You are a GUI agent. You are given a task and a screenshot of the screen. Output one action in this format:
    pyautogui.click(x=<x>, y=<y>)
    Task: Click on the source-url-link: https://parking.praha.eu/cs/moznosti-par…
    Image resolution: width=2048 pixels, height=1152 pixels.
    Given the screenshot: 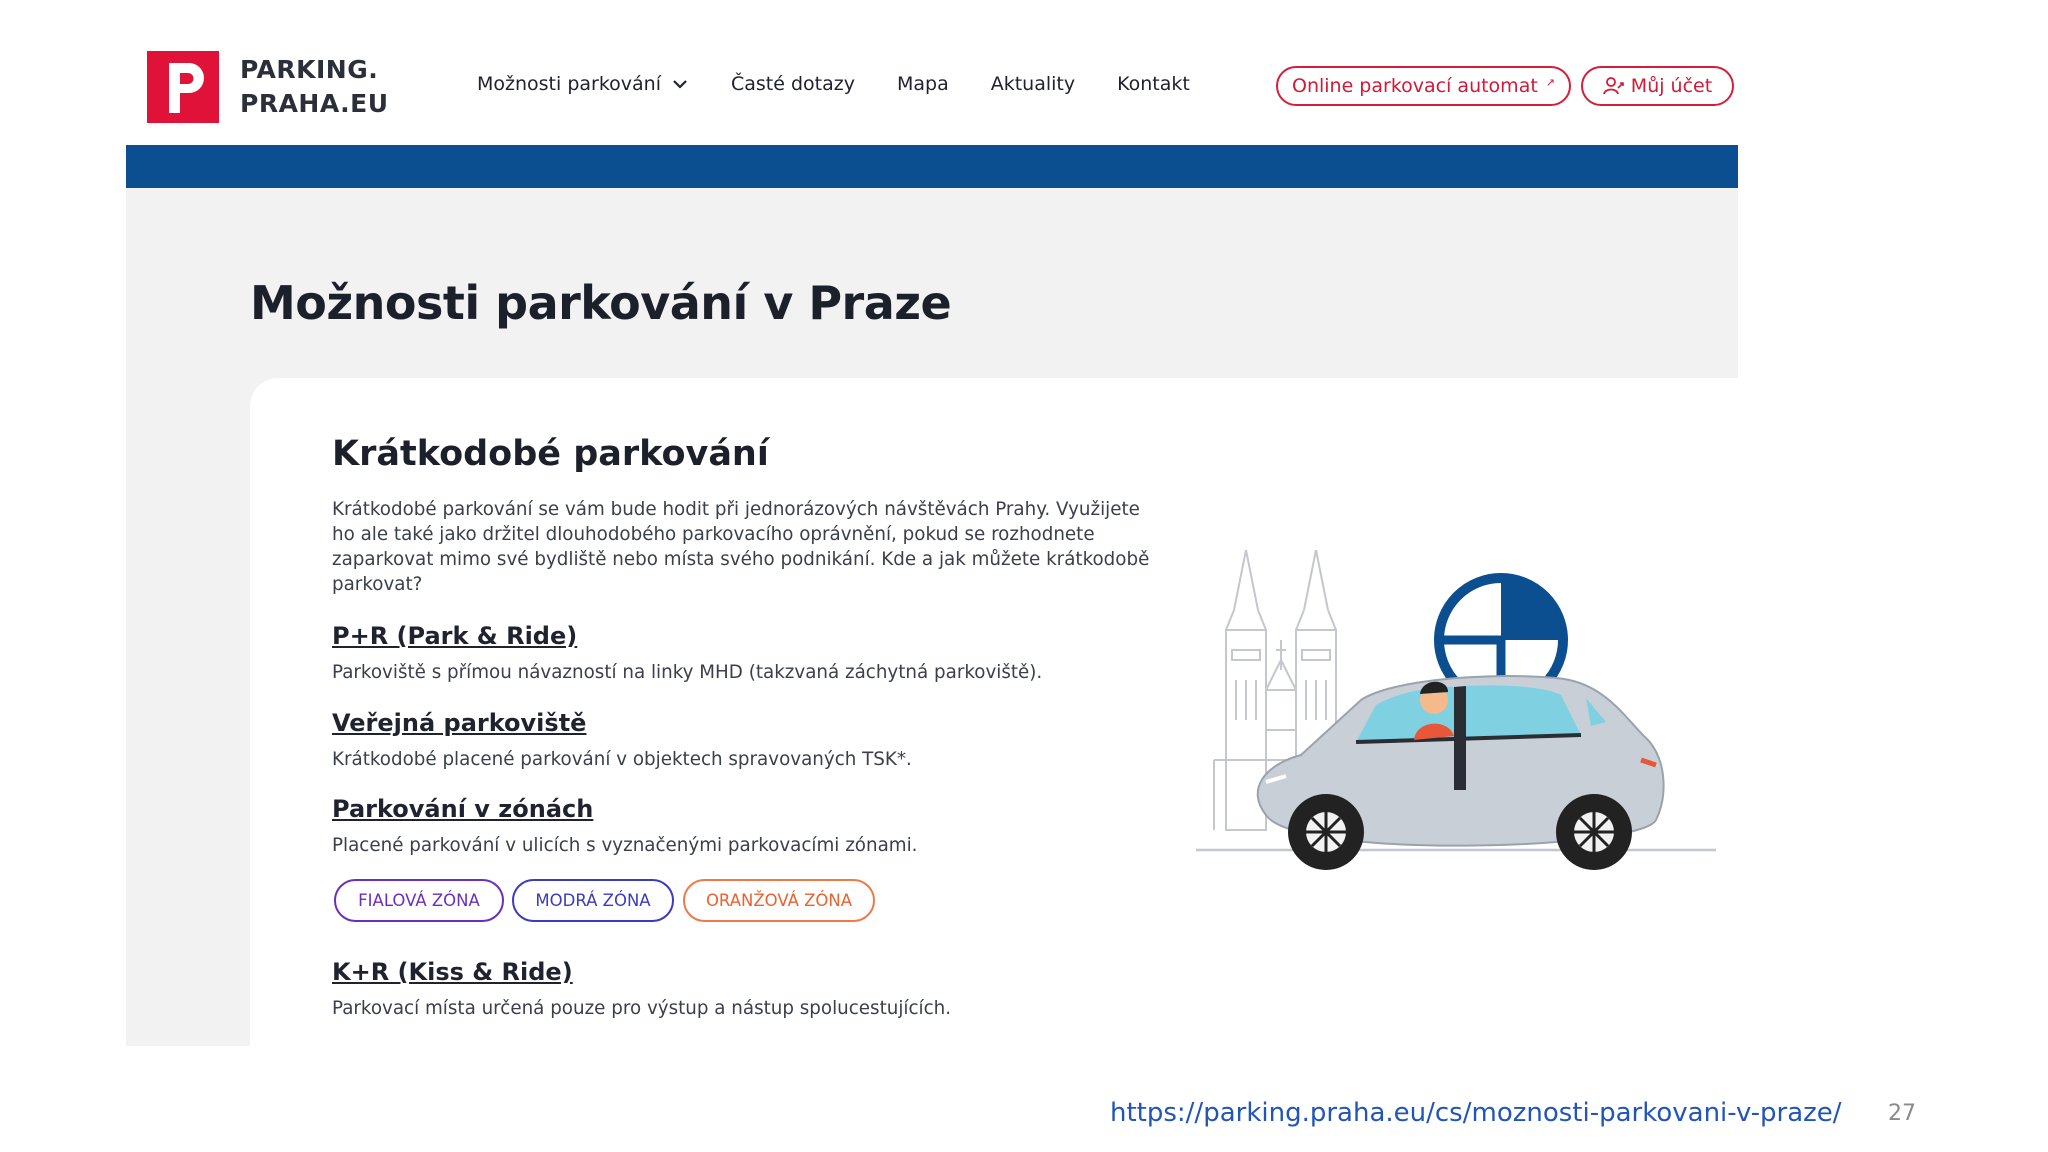 What is the action you would take?
    pyautogui.click(x=1476, y=1113)
    